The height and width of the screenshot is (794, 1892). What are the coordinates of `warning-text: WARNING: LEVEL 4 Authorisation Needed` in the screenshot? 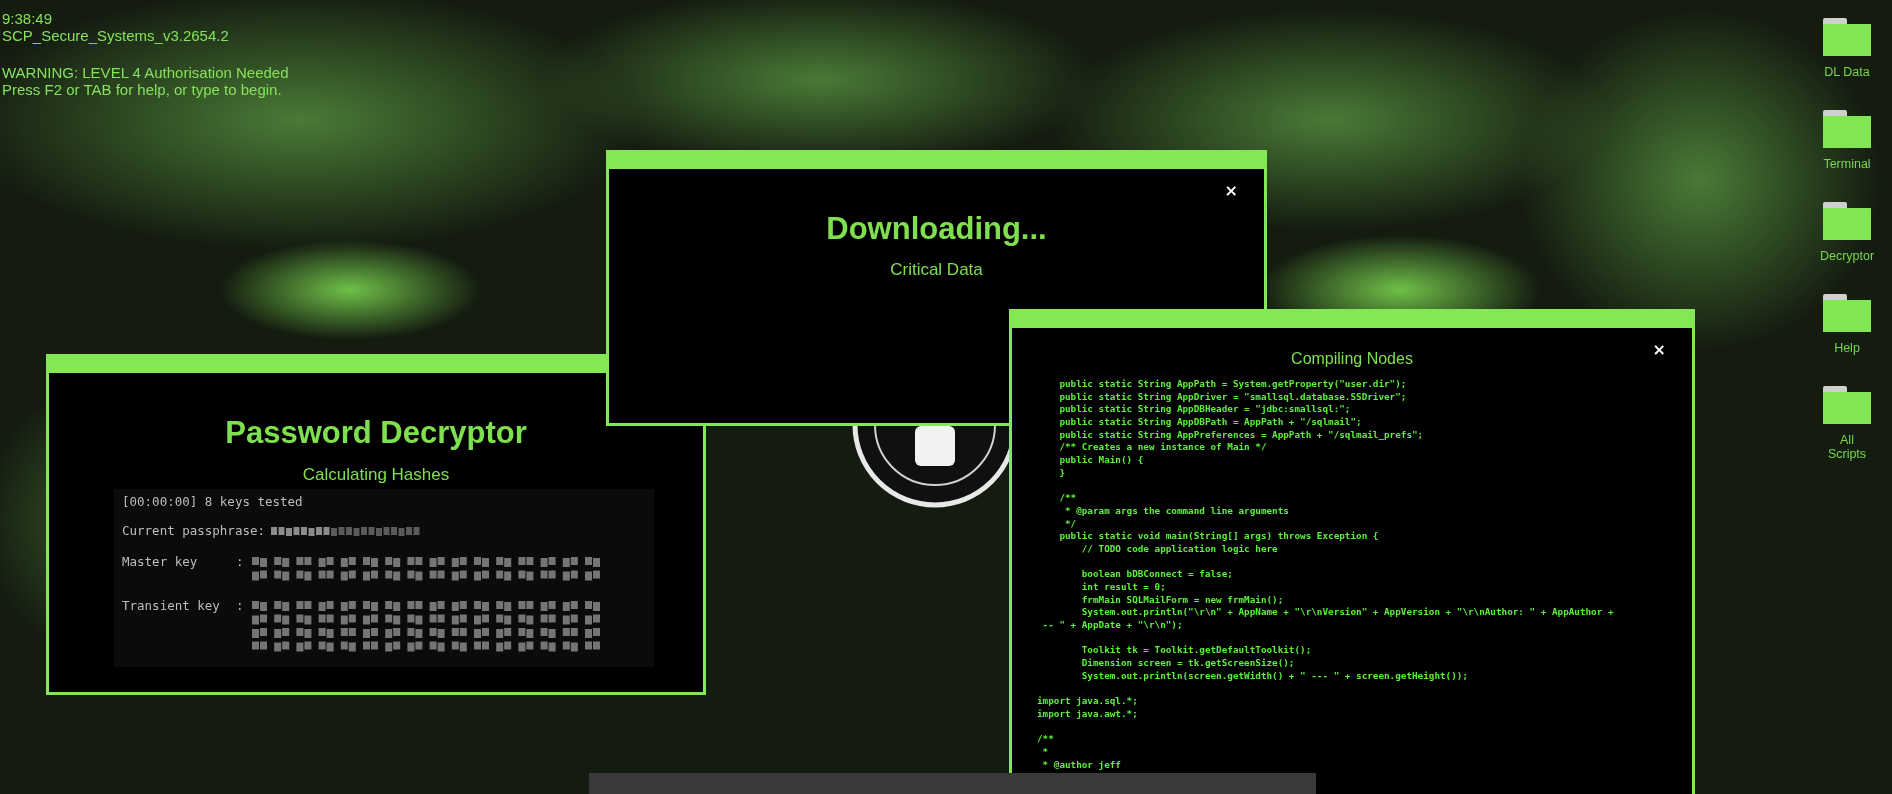 It's located at (145, 72).